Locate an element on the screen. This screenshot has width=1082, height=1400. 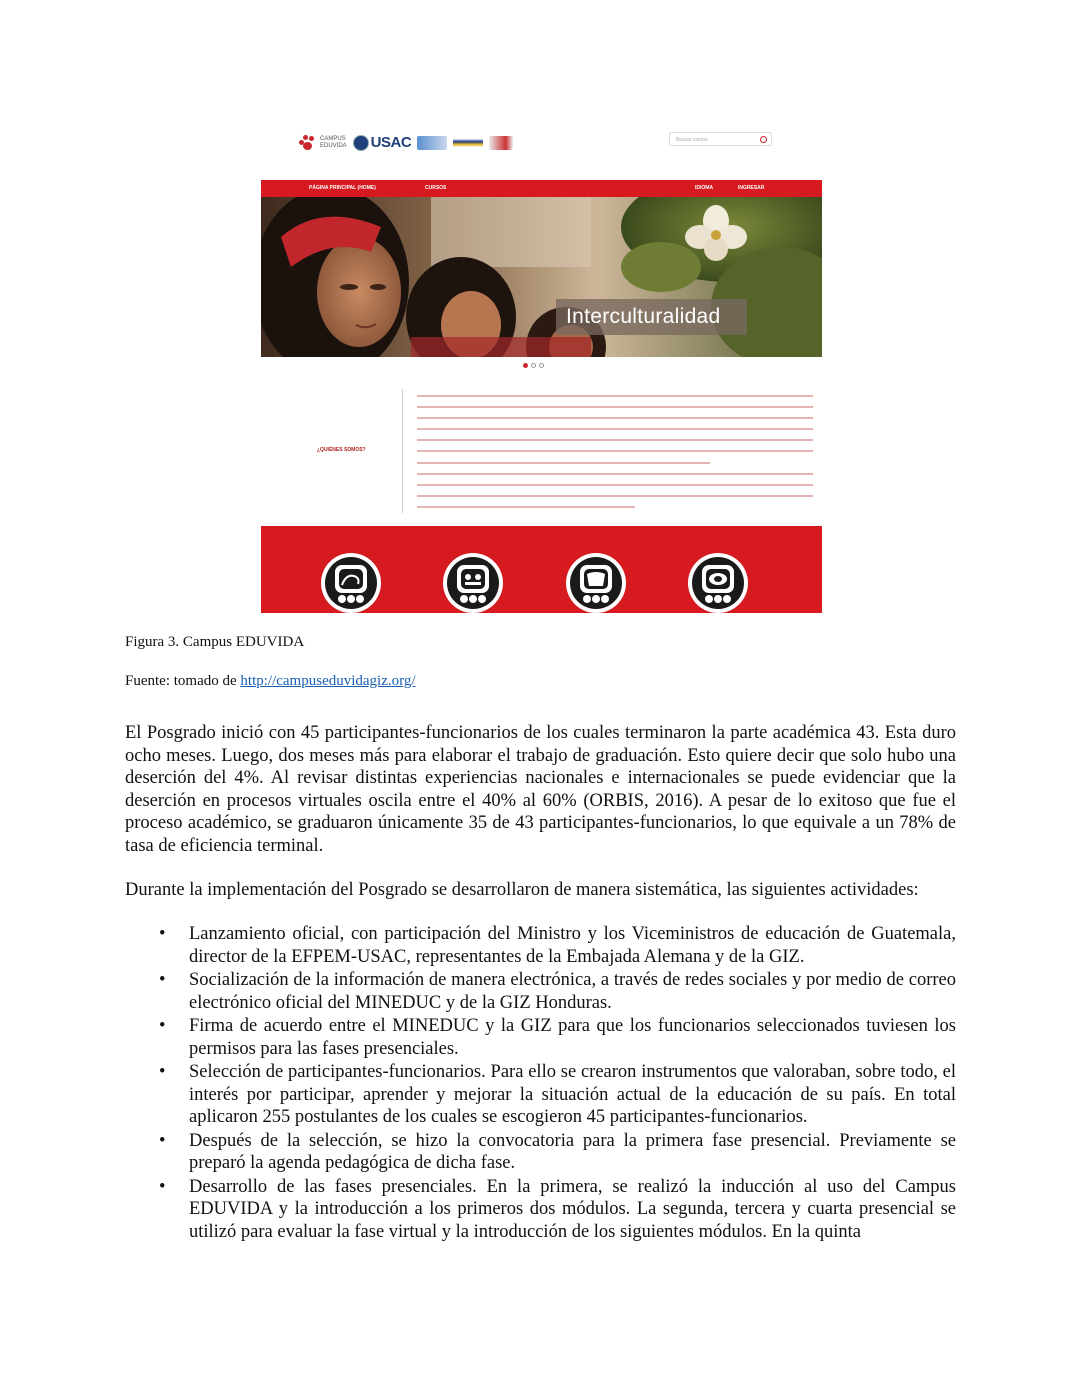
search-icon is located at coordinates (763, 139).